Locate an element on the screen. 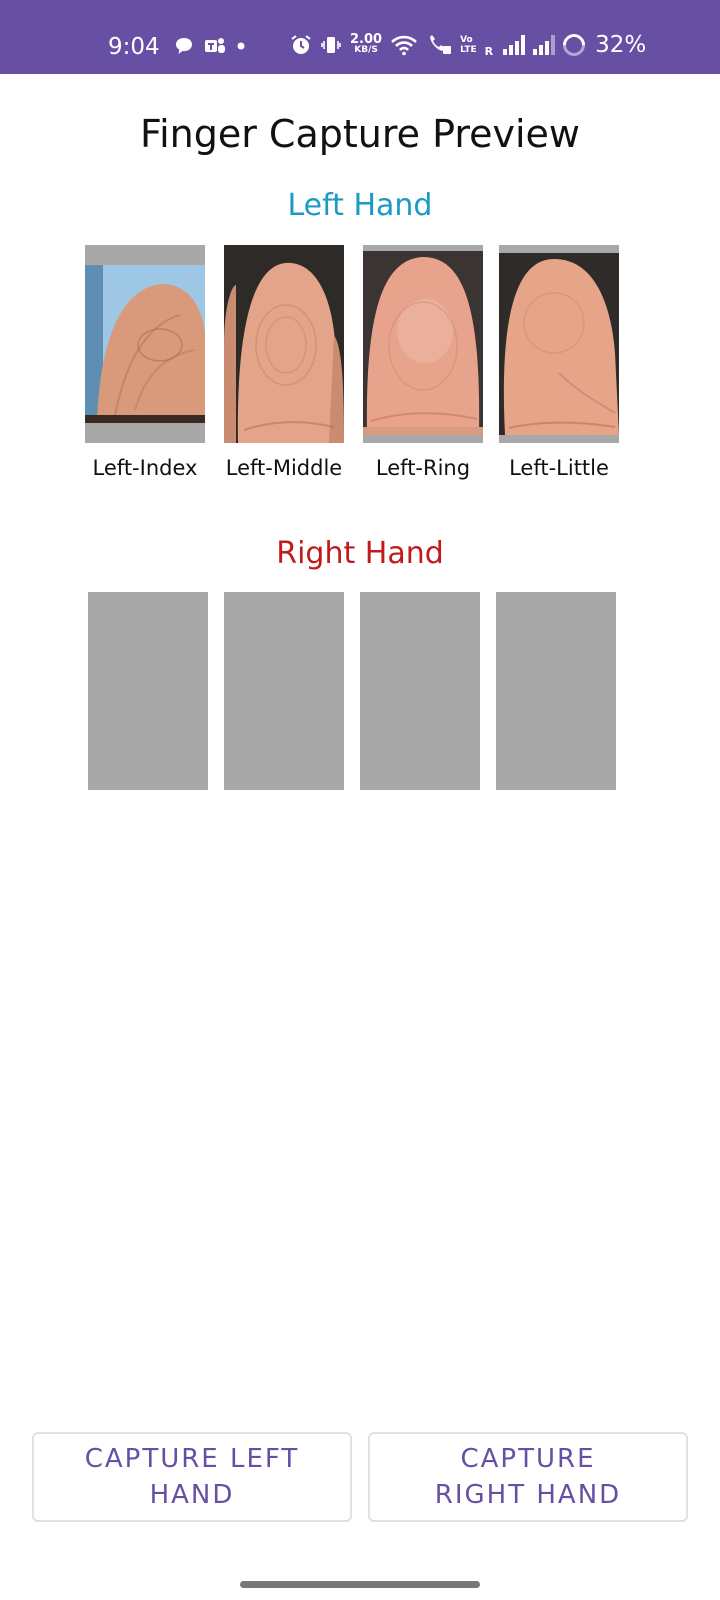 This screenshot has height=1600, width=720. left-little-image is located at coordinates (559, 344).